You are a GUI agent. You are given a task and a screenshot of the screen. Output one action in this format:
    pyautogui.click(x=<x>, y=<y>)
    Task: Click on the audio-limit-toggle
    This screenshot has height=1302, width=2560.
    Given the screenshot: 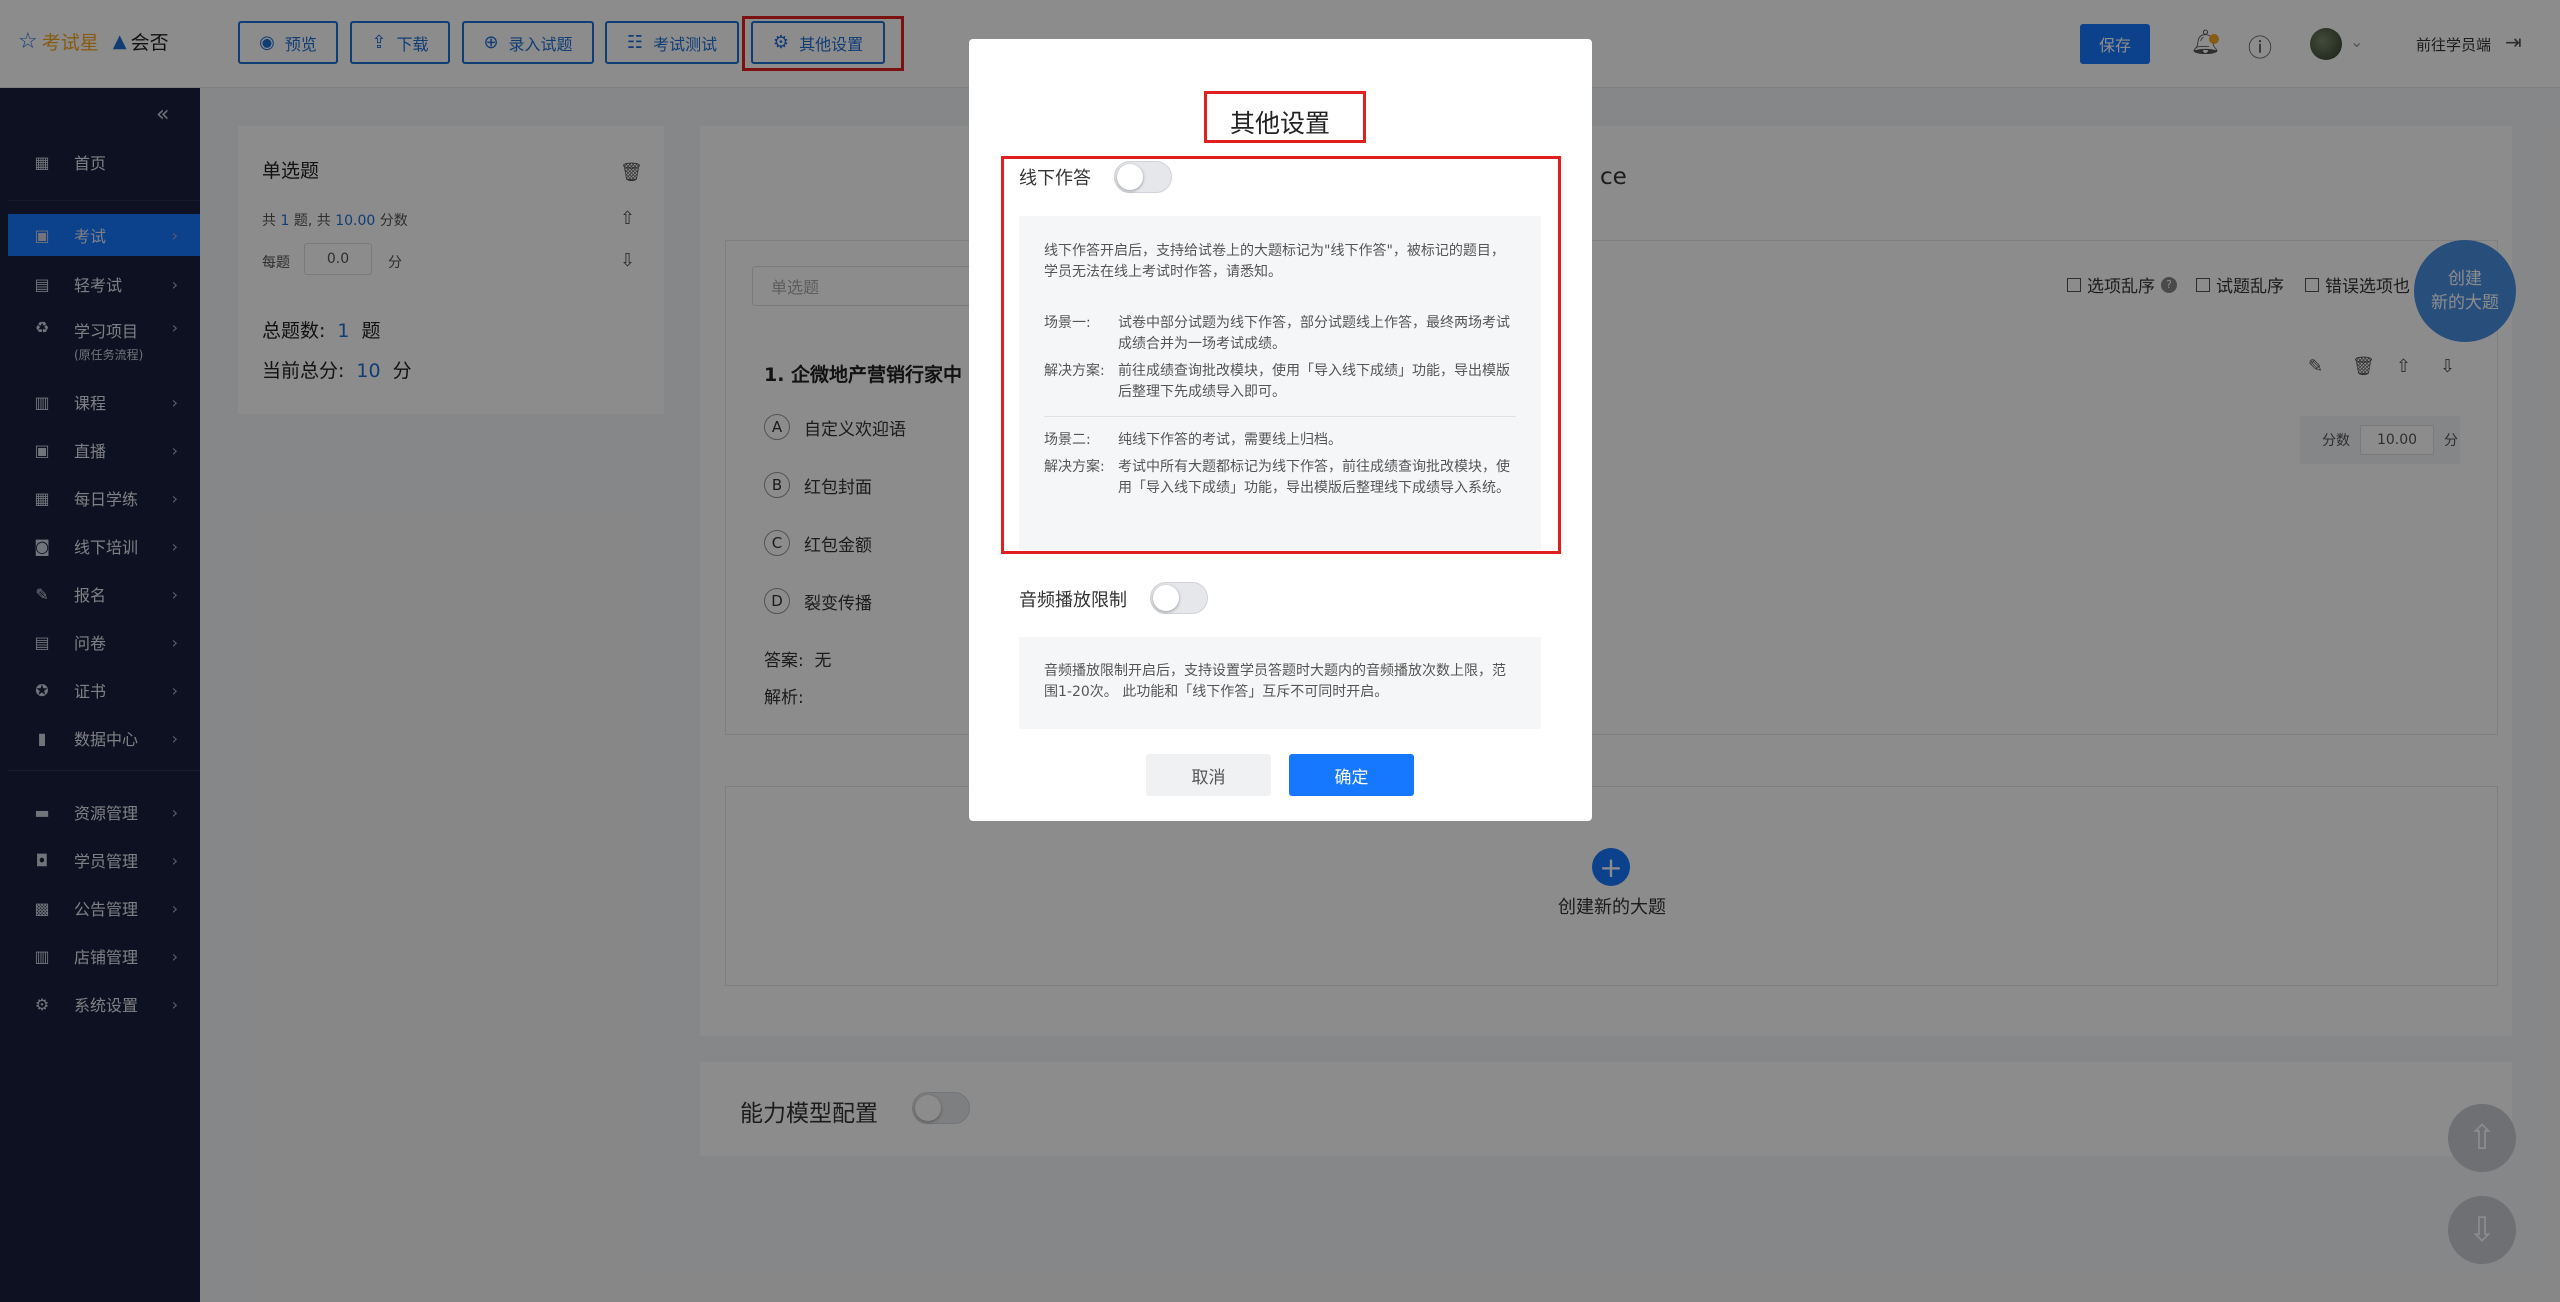 What is the action you would take?
    pyautogui.click(x=1179, y=598)
    